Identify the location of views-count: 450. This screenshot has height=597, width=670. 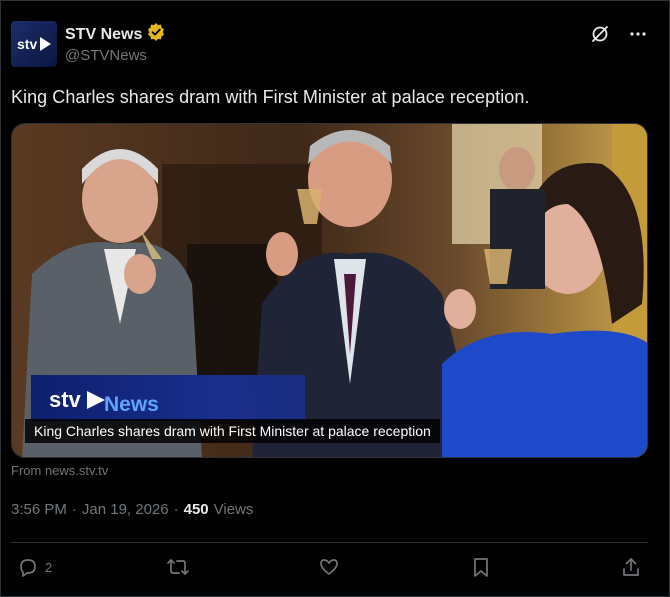
(196, 509).